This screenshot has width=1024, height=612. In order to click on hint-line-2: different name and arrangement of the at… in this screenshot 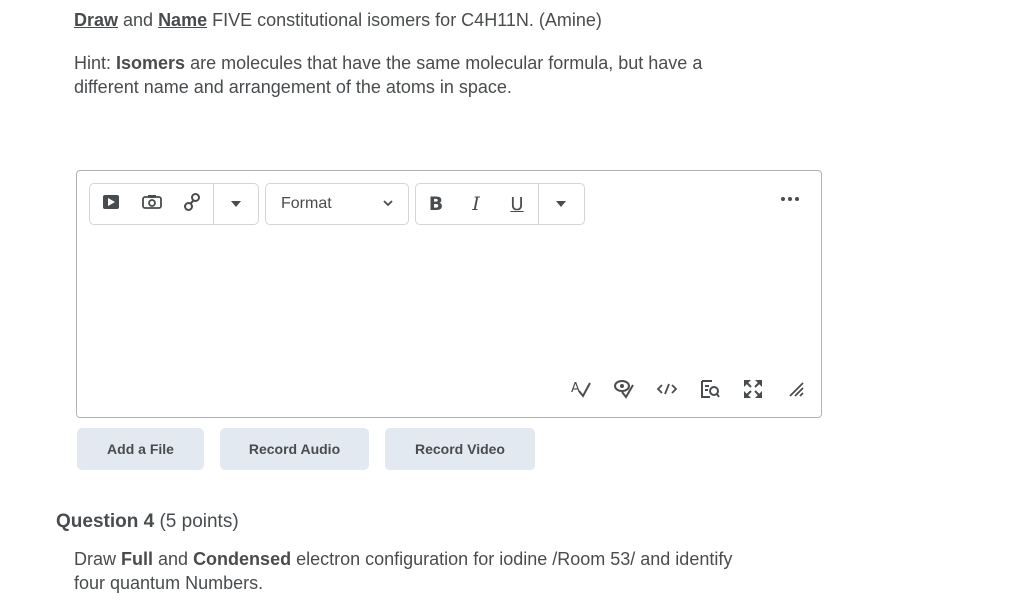, I will do `click(293, 87)`.